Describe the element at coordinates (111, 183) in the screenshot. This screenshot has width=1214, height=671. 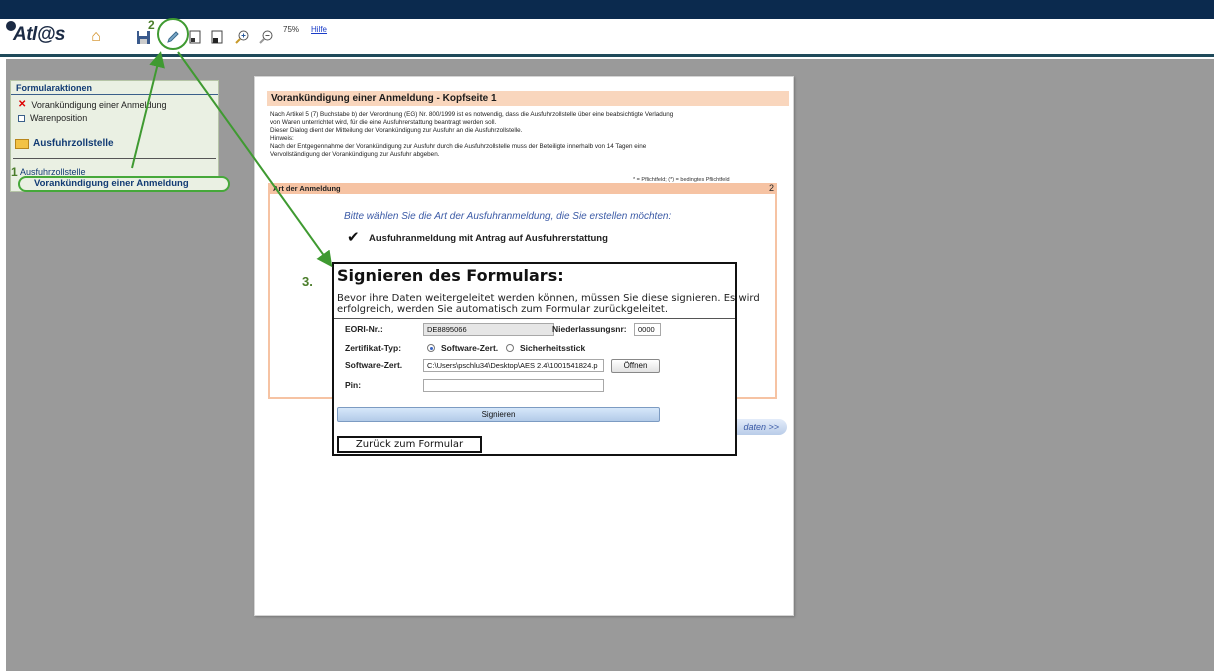
I see `tree-item-active-label: Vorankündigung einer Anmeldung` at that location.